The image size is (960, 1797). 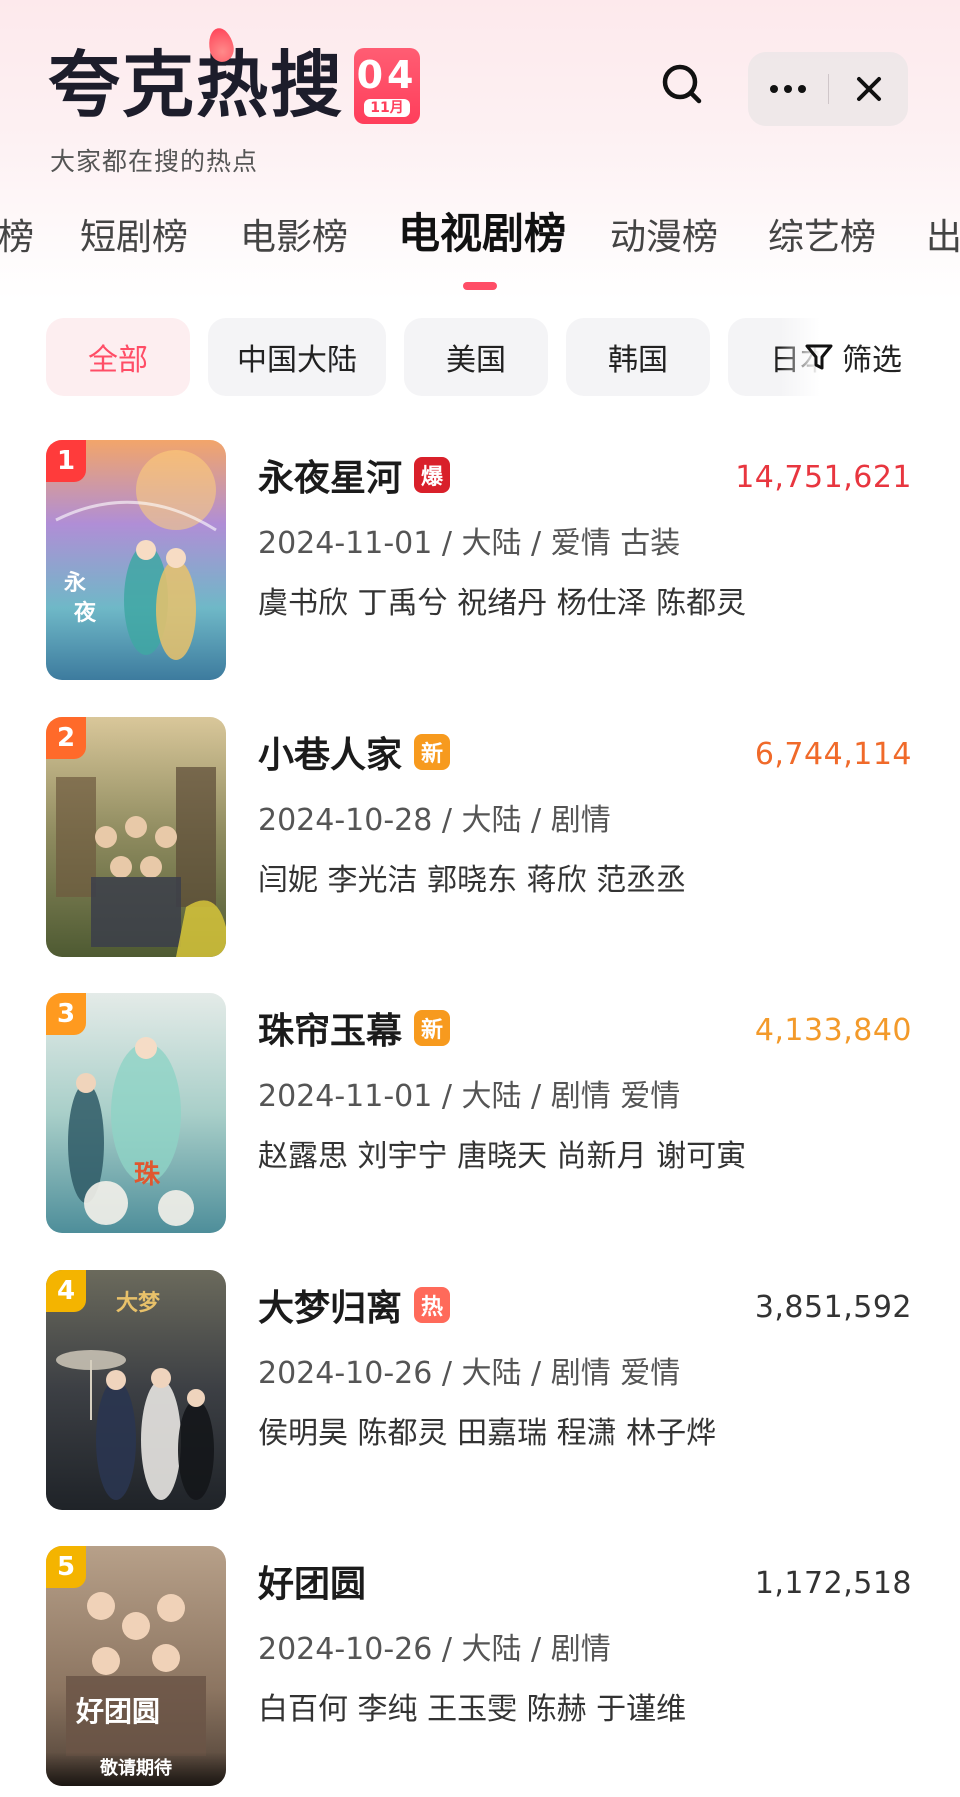 What do you see at coordinates (136, 1769) in the screenshot?
I see `poster-caption: 敬请期待` at bounding box center [136, 1769].